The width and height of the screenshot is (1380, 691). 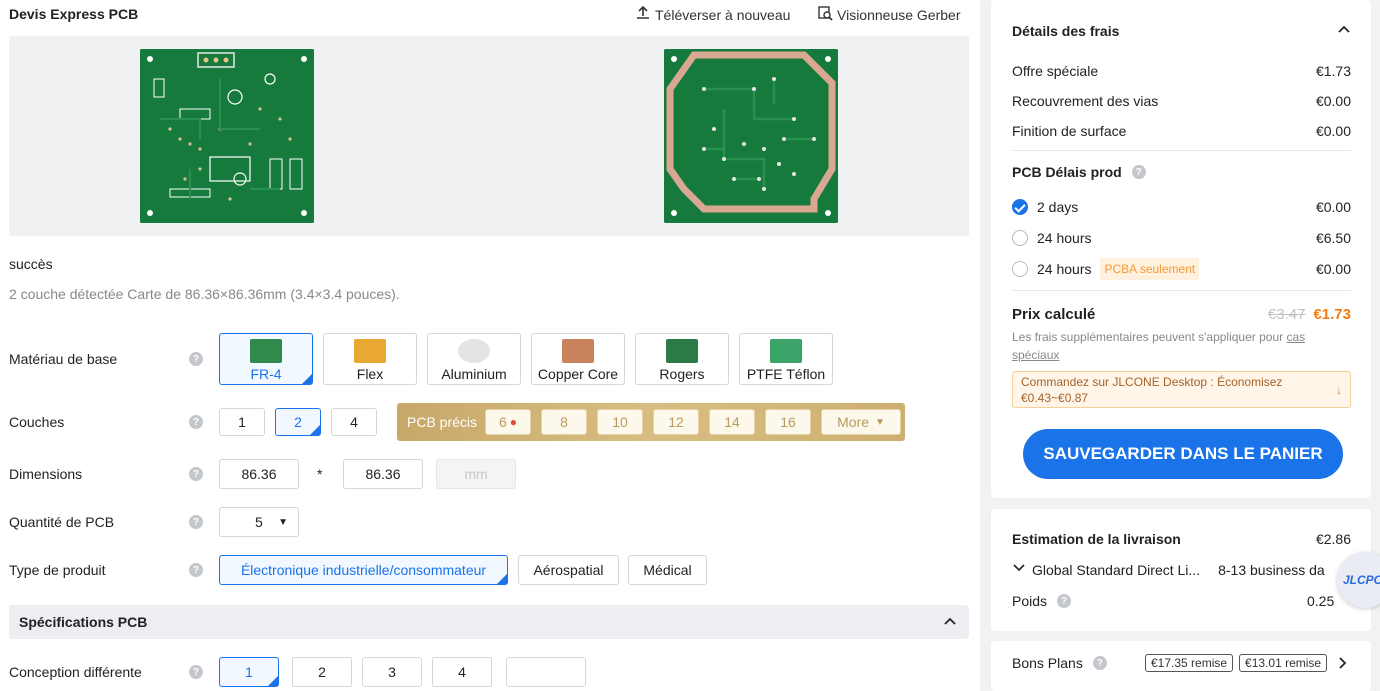 I want to click on design-option-3: 3, so click(x=392, y=672).